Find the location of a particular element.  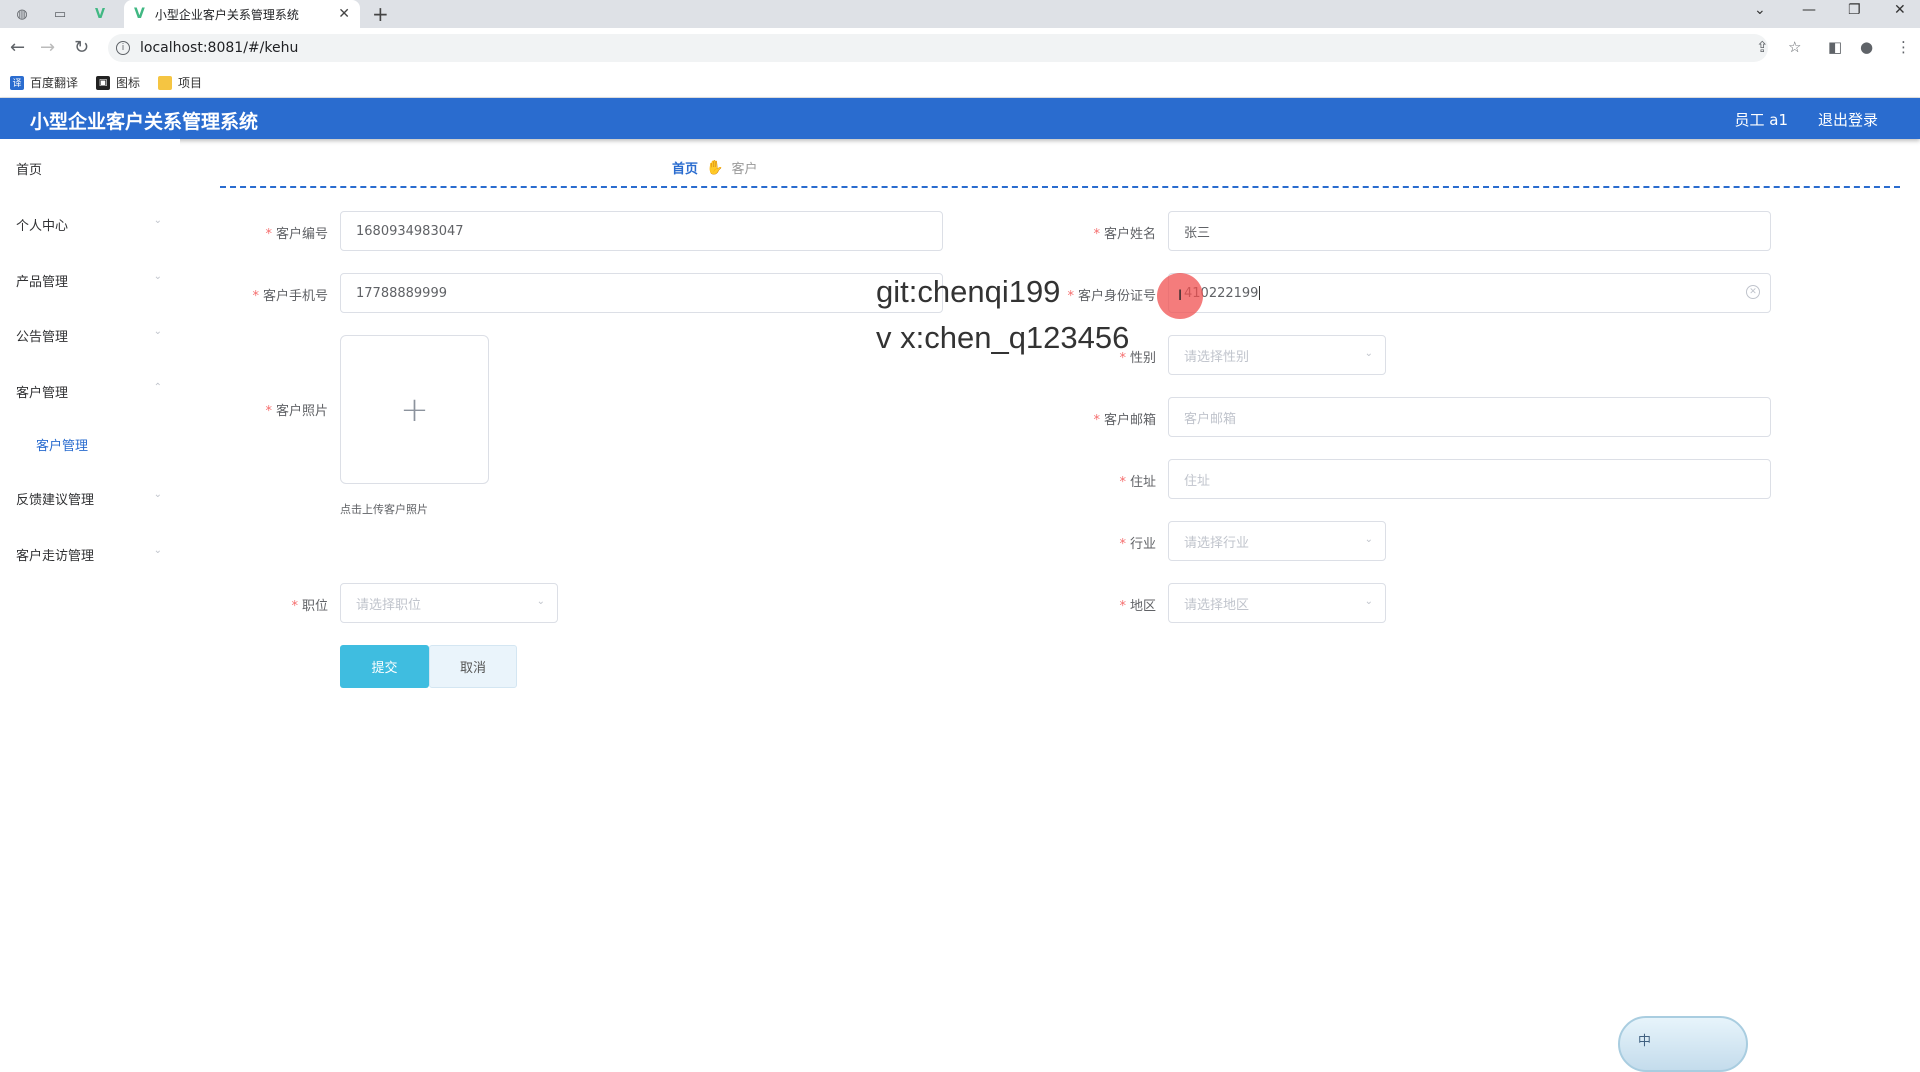

menu-customer-mgmt: 客户管理 ⌃ is located at coordinates (96, 391).